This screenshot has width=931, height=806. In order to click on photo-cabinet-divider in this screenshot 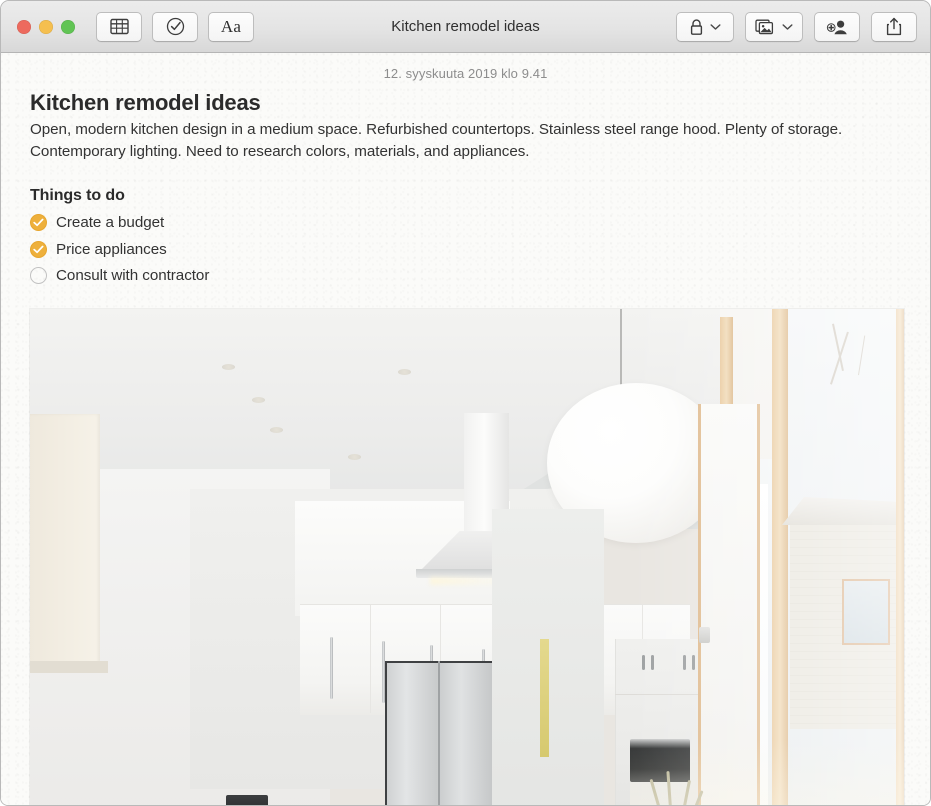, I will do `click(370, 659)`.